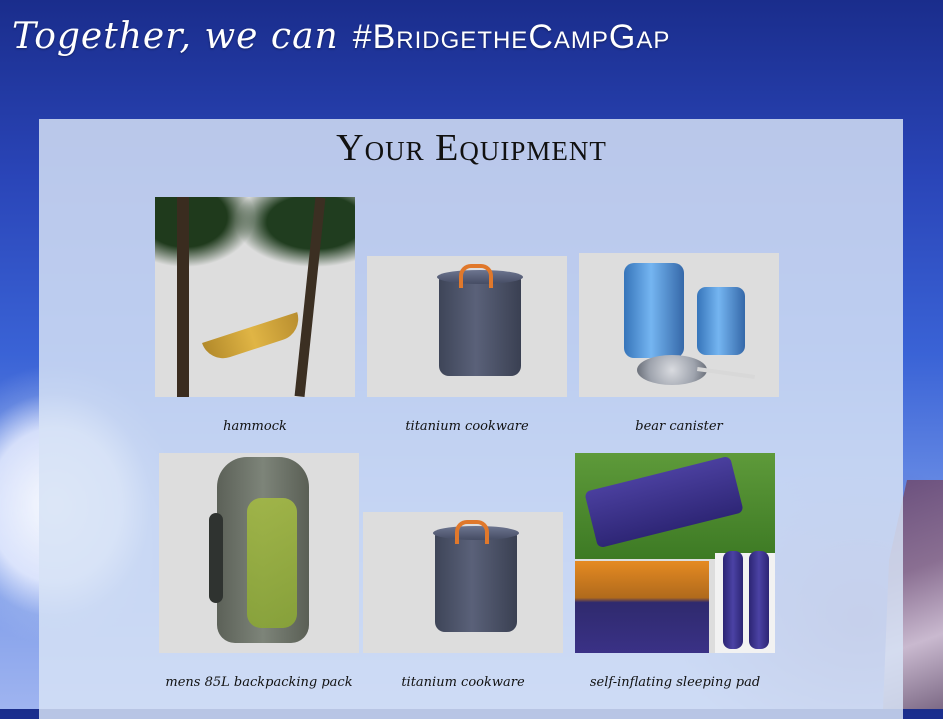 Image resolution: width=943 pixels, height=719 pixels. I want to click on page-header: Together, we can #BridgetheCampGap, so click(341, 36).